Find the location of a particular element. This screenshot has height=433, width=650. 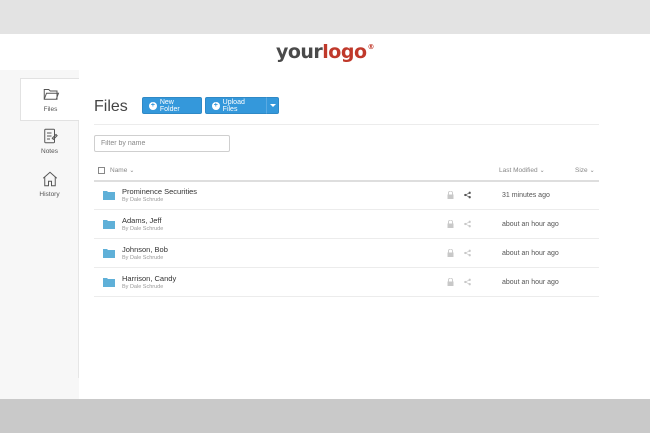

sidebar: Files Notes History is located at coordinates (50, 228).